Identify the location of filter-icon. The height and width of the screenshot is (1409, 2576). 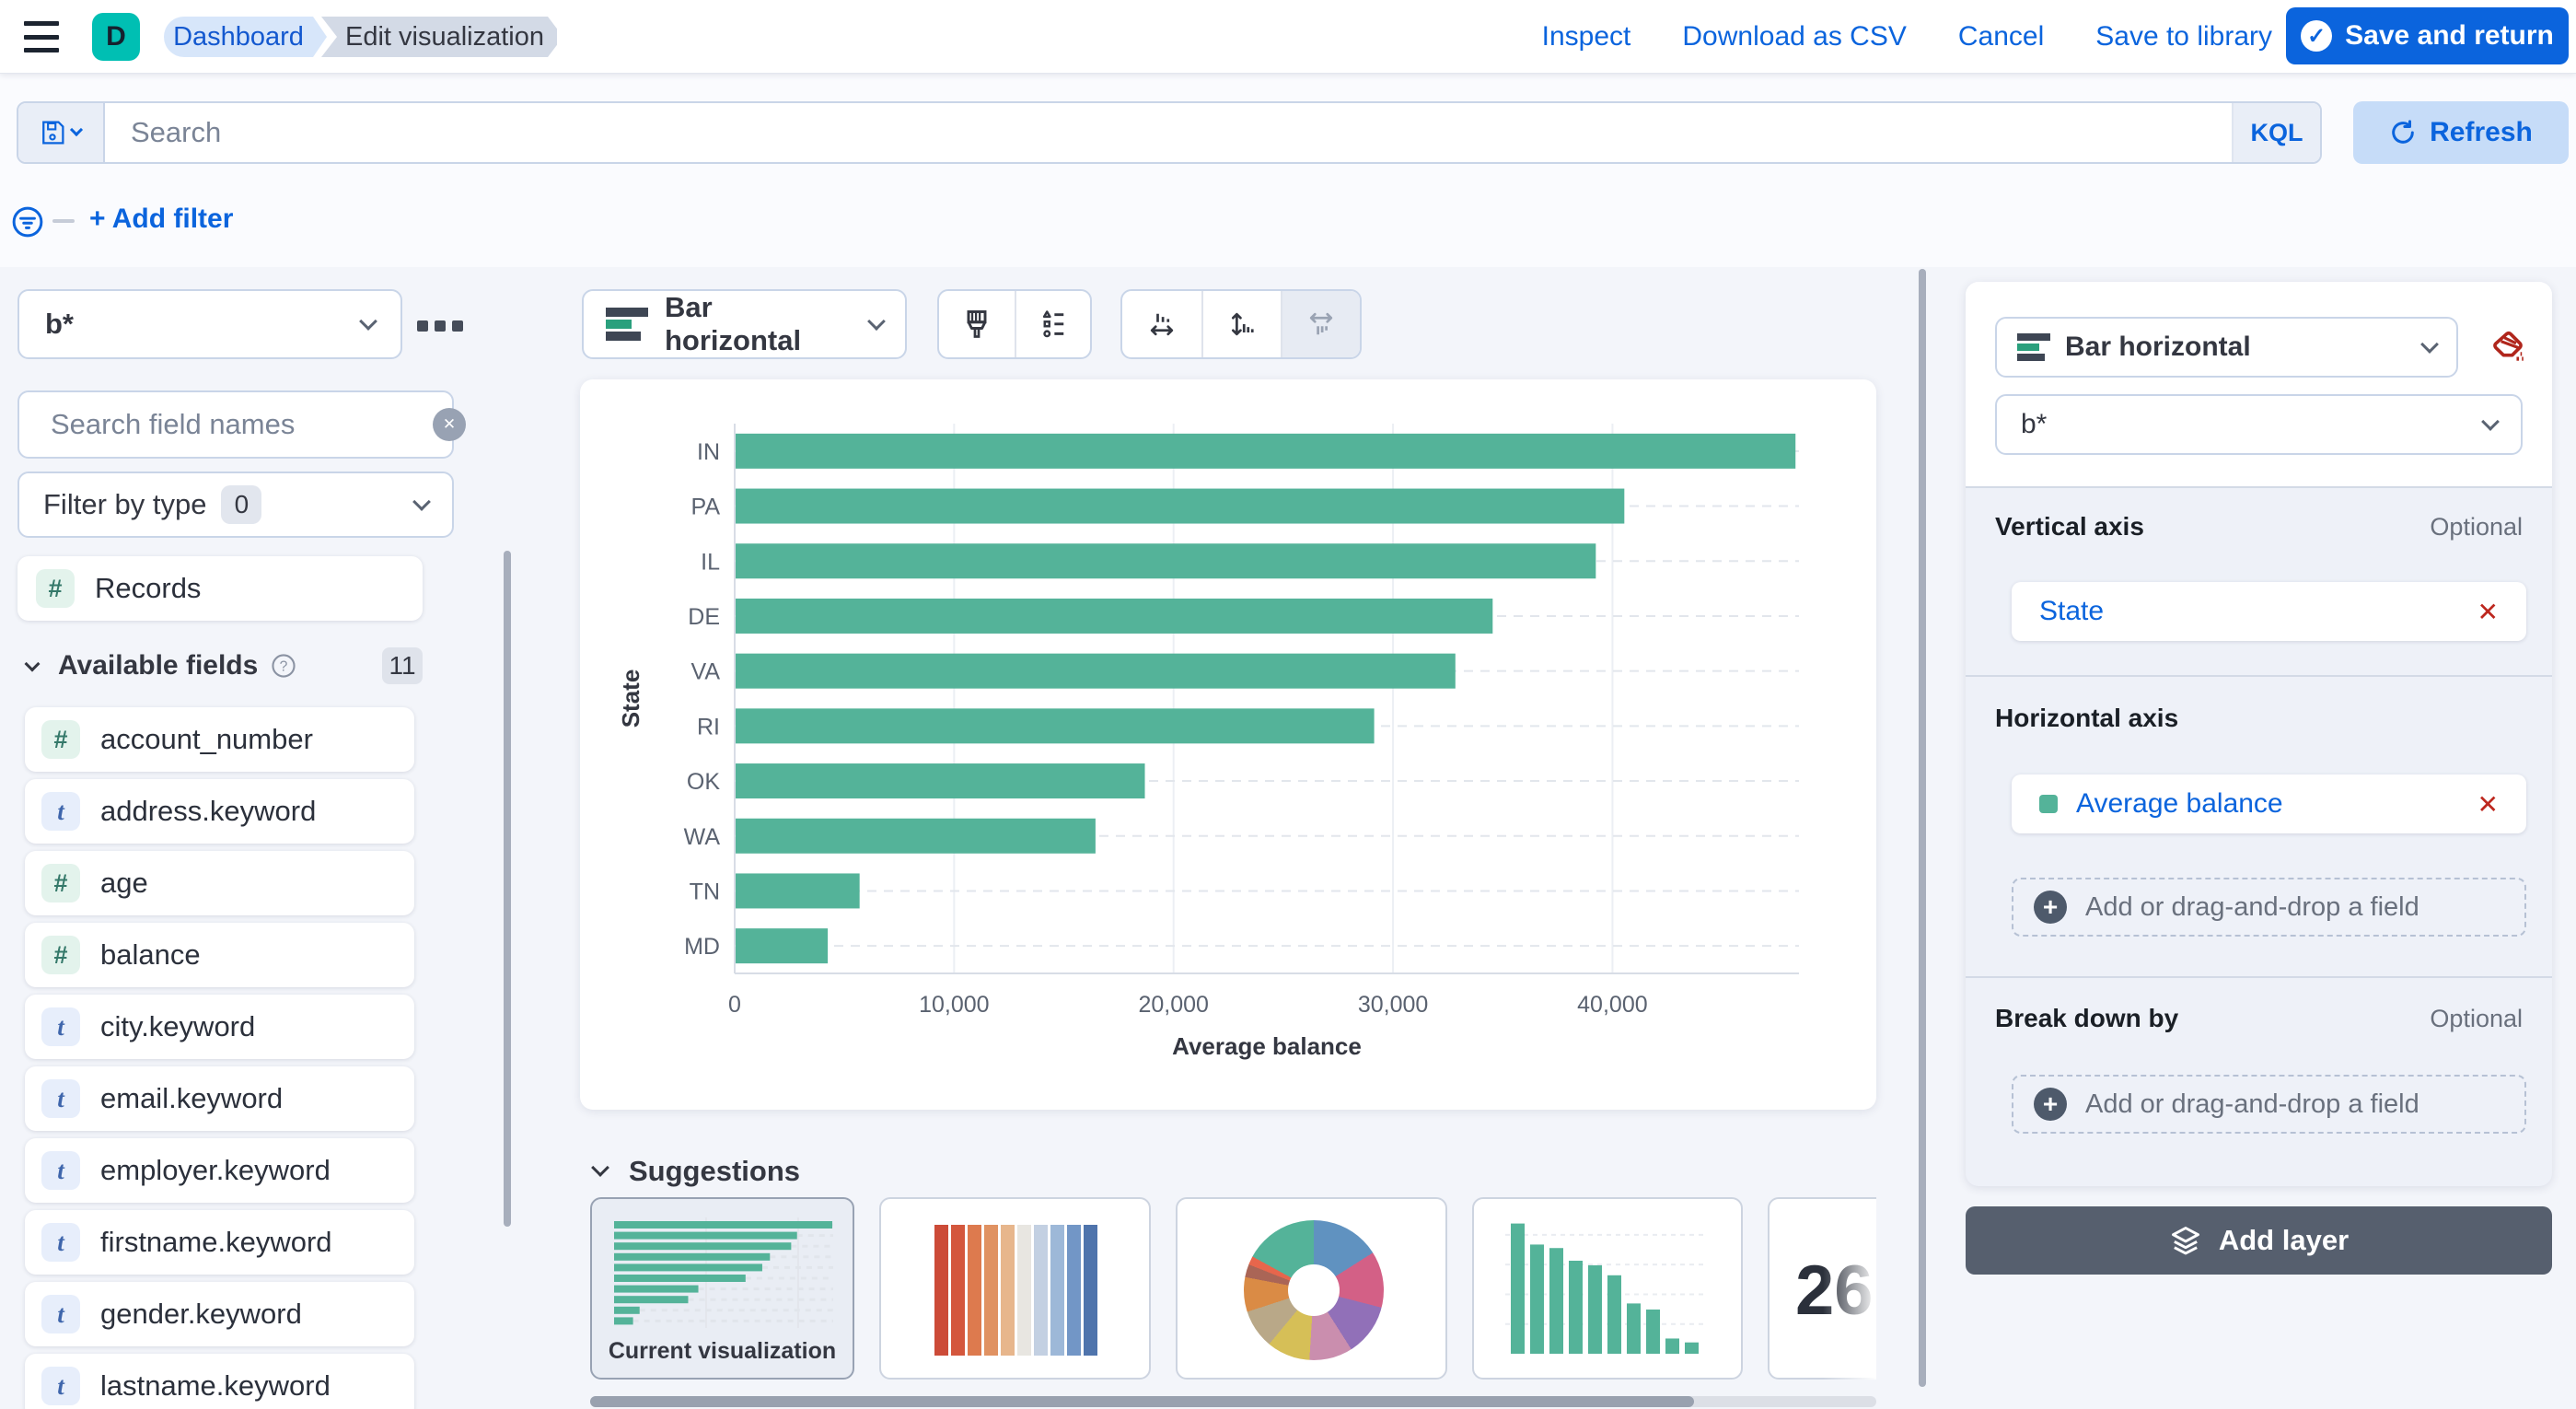
(27, 222).